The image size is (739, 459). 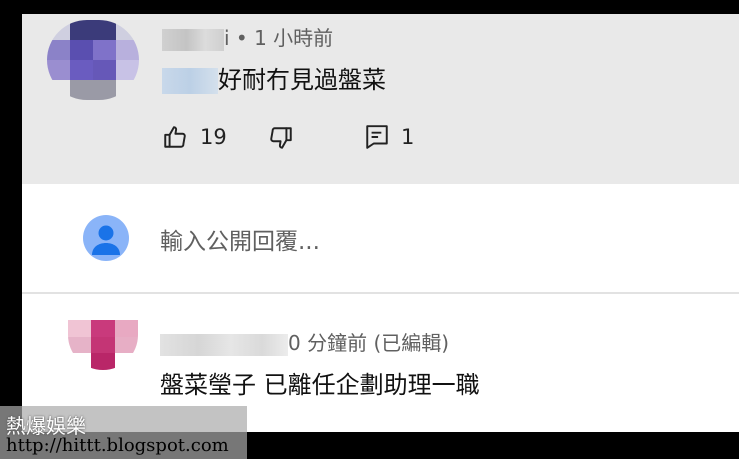 I want to click on thumbs-down-icon, so click(x=281, y=138).